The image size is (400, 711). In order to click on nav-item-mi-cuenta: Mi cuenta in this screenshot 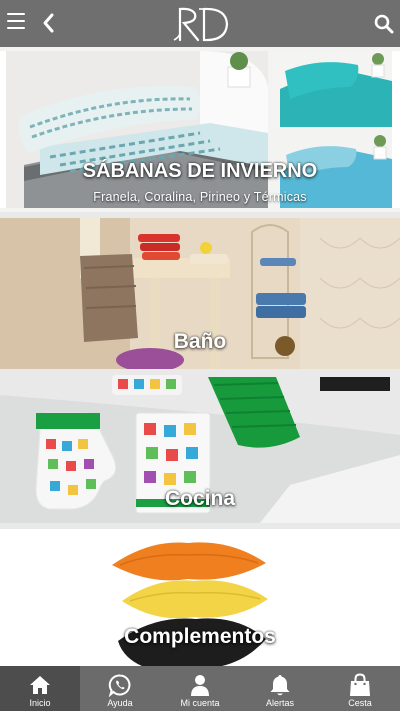, I will do `click(200, 688)`.